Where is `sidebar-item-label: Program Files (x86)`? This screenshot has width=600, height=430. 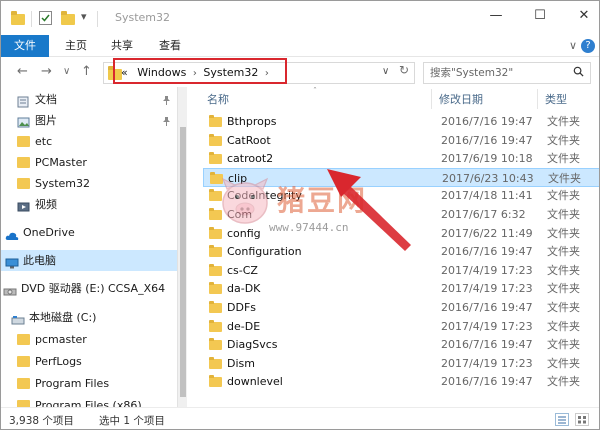
sidebar-item-label: Program Files (x86) is located at coordinates (88, 403).